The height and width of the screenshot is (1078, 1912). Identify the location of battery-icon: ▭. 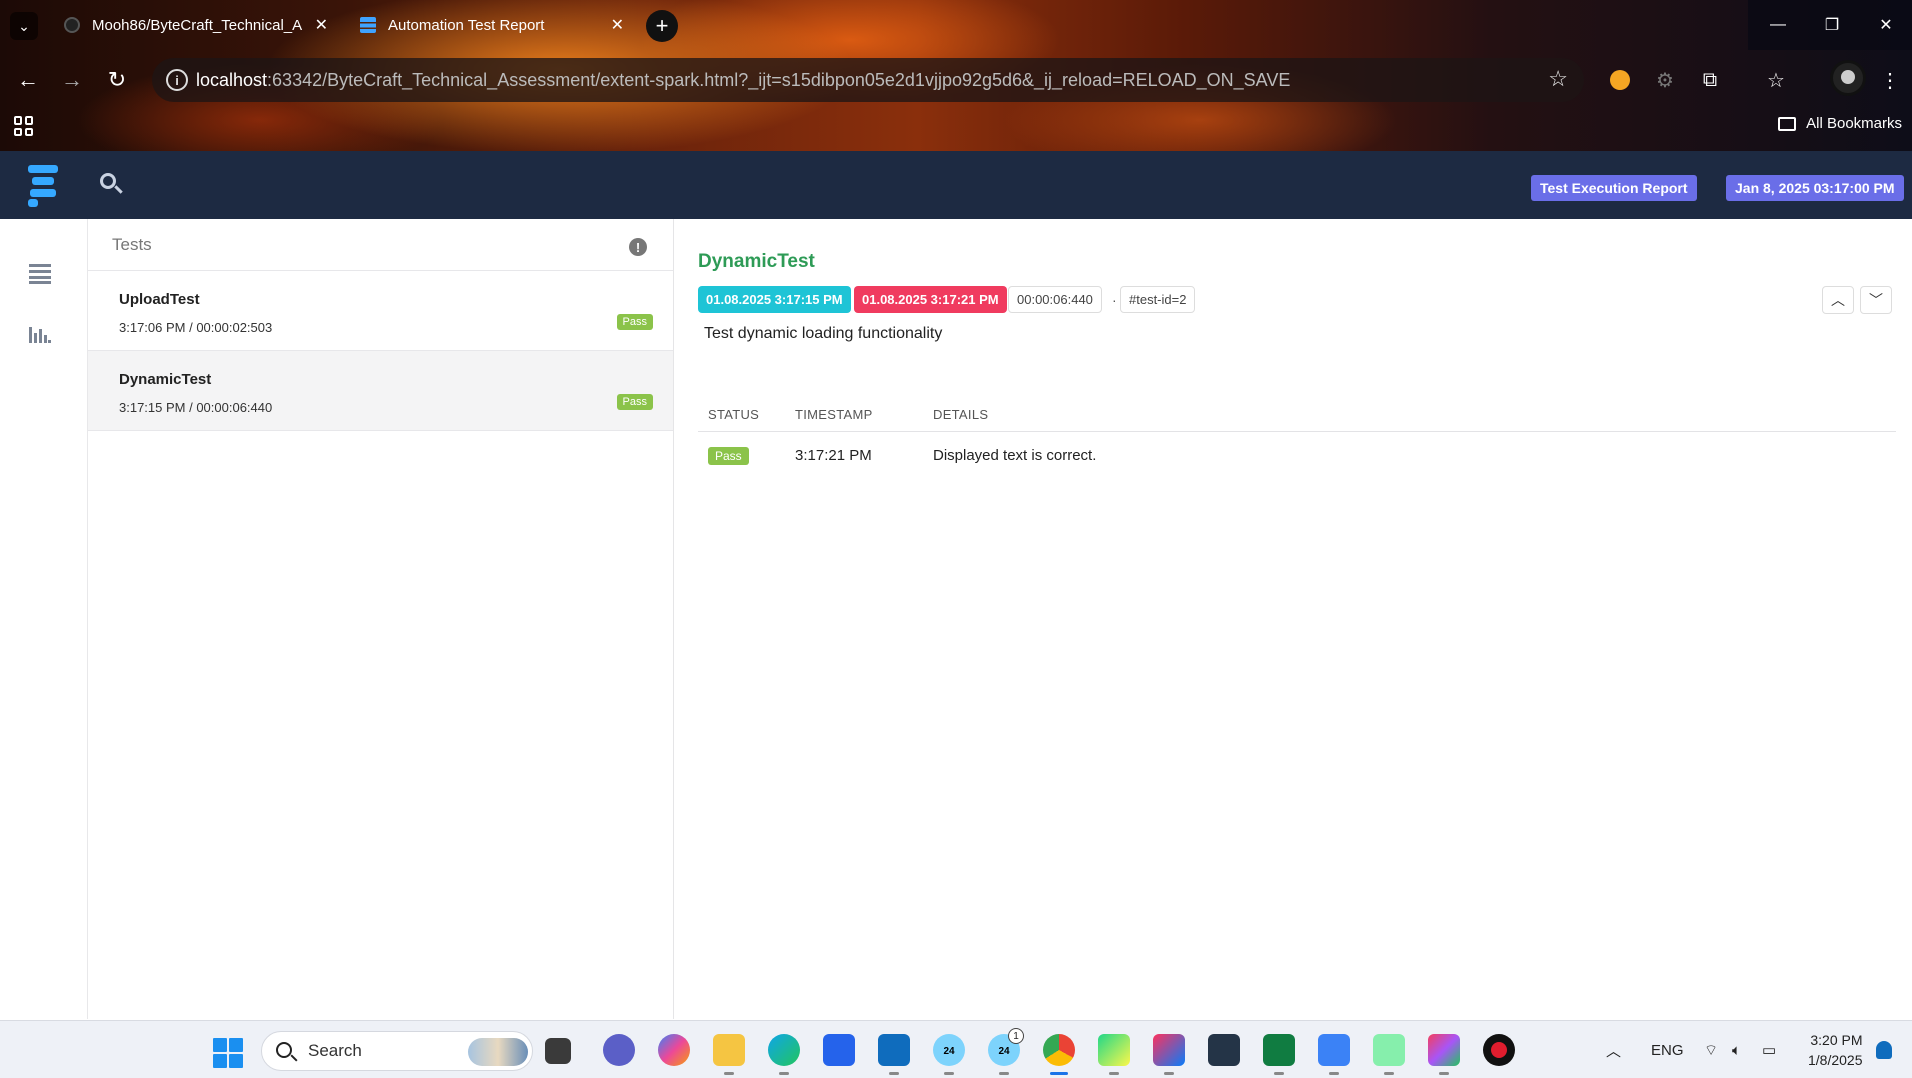
(1769, 1049).